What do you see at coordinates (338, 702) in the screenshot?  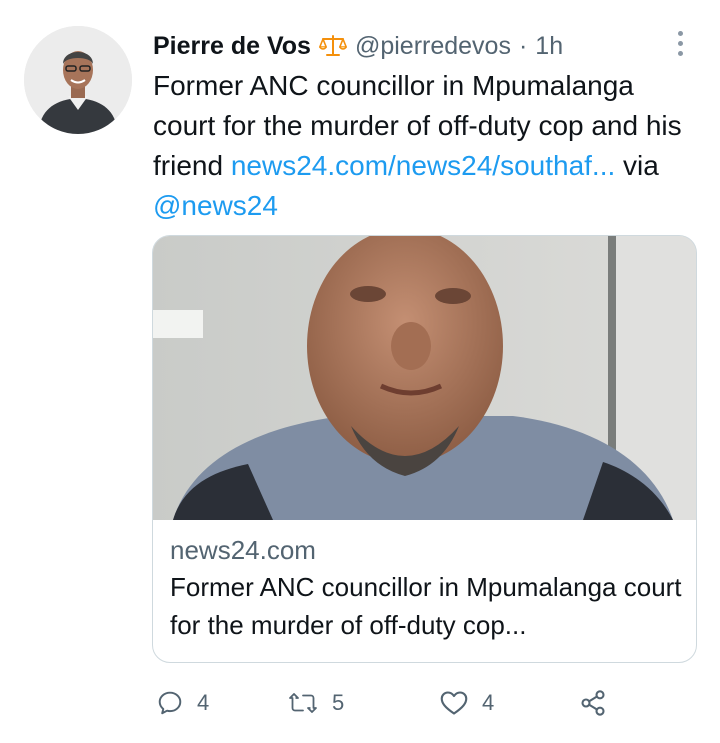 I see `retweet-count: 5` at bounding box center [338, 702].